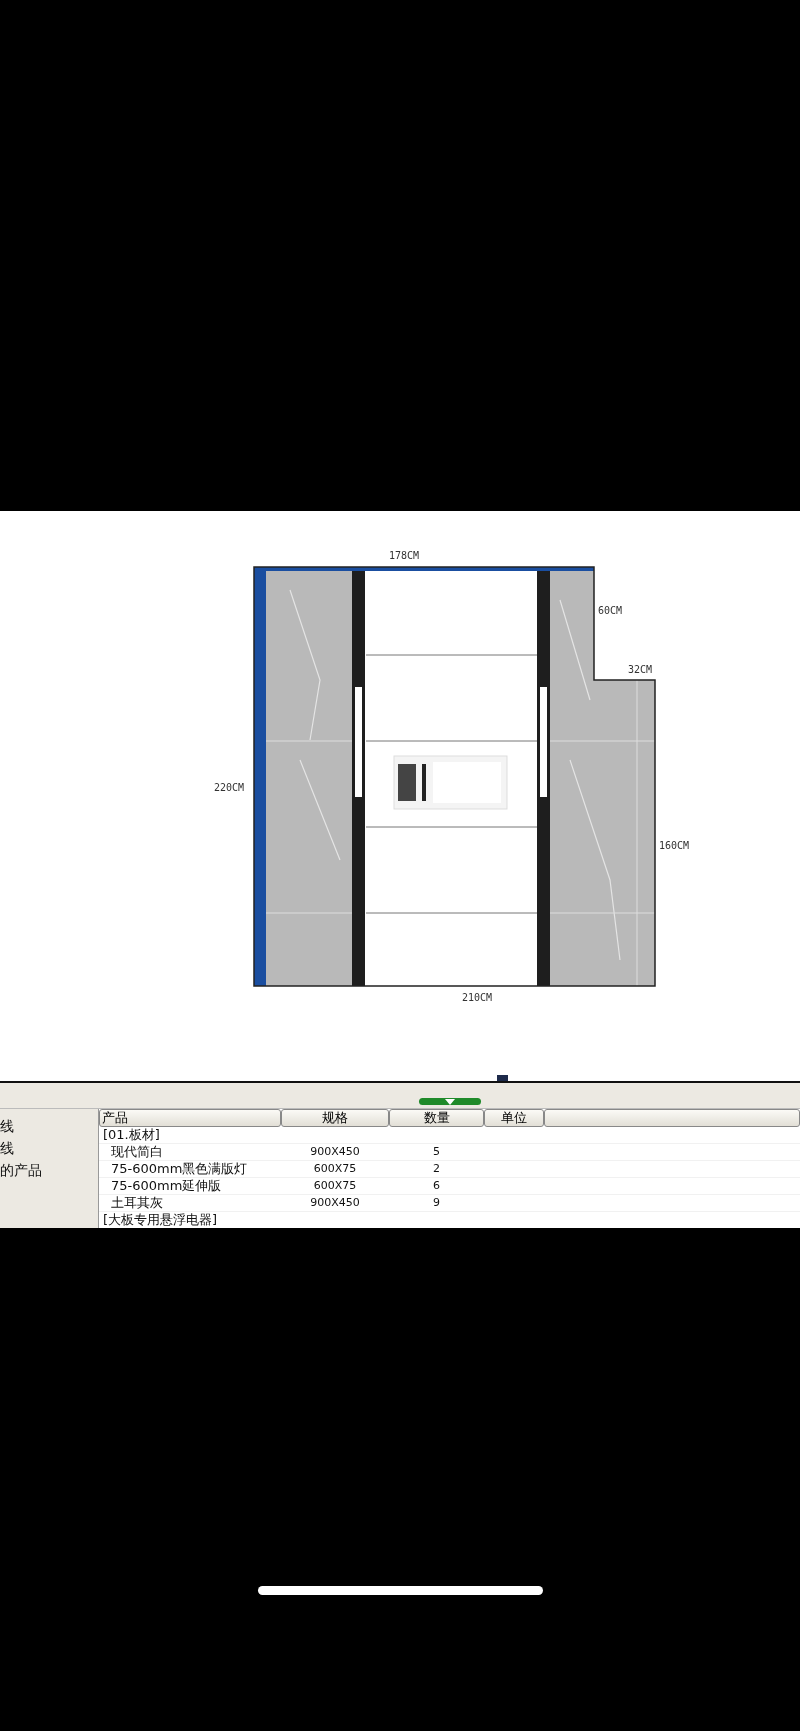 The image size is (800, 1731). I want to click on column-header: 单位, so click(514, 1118).